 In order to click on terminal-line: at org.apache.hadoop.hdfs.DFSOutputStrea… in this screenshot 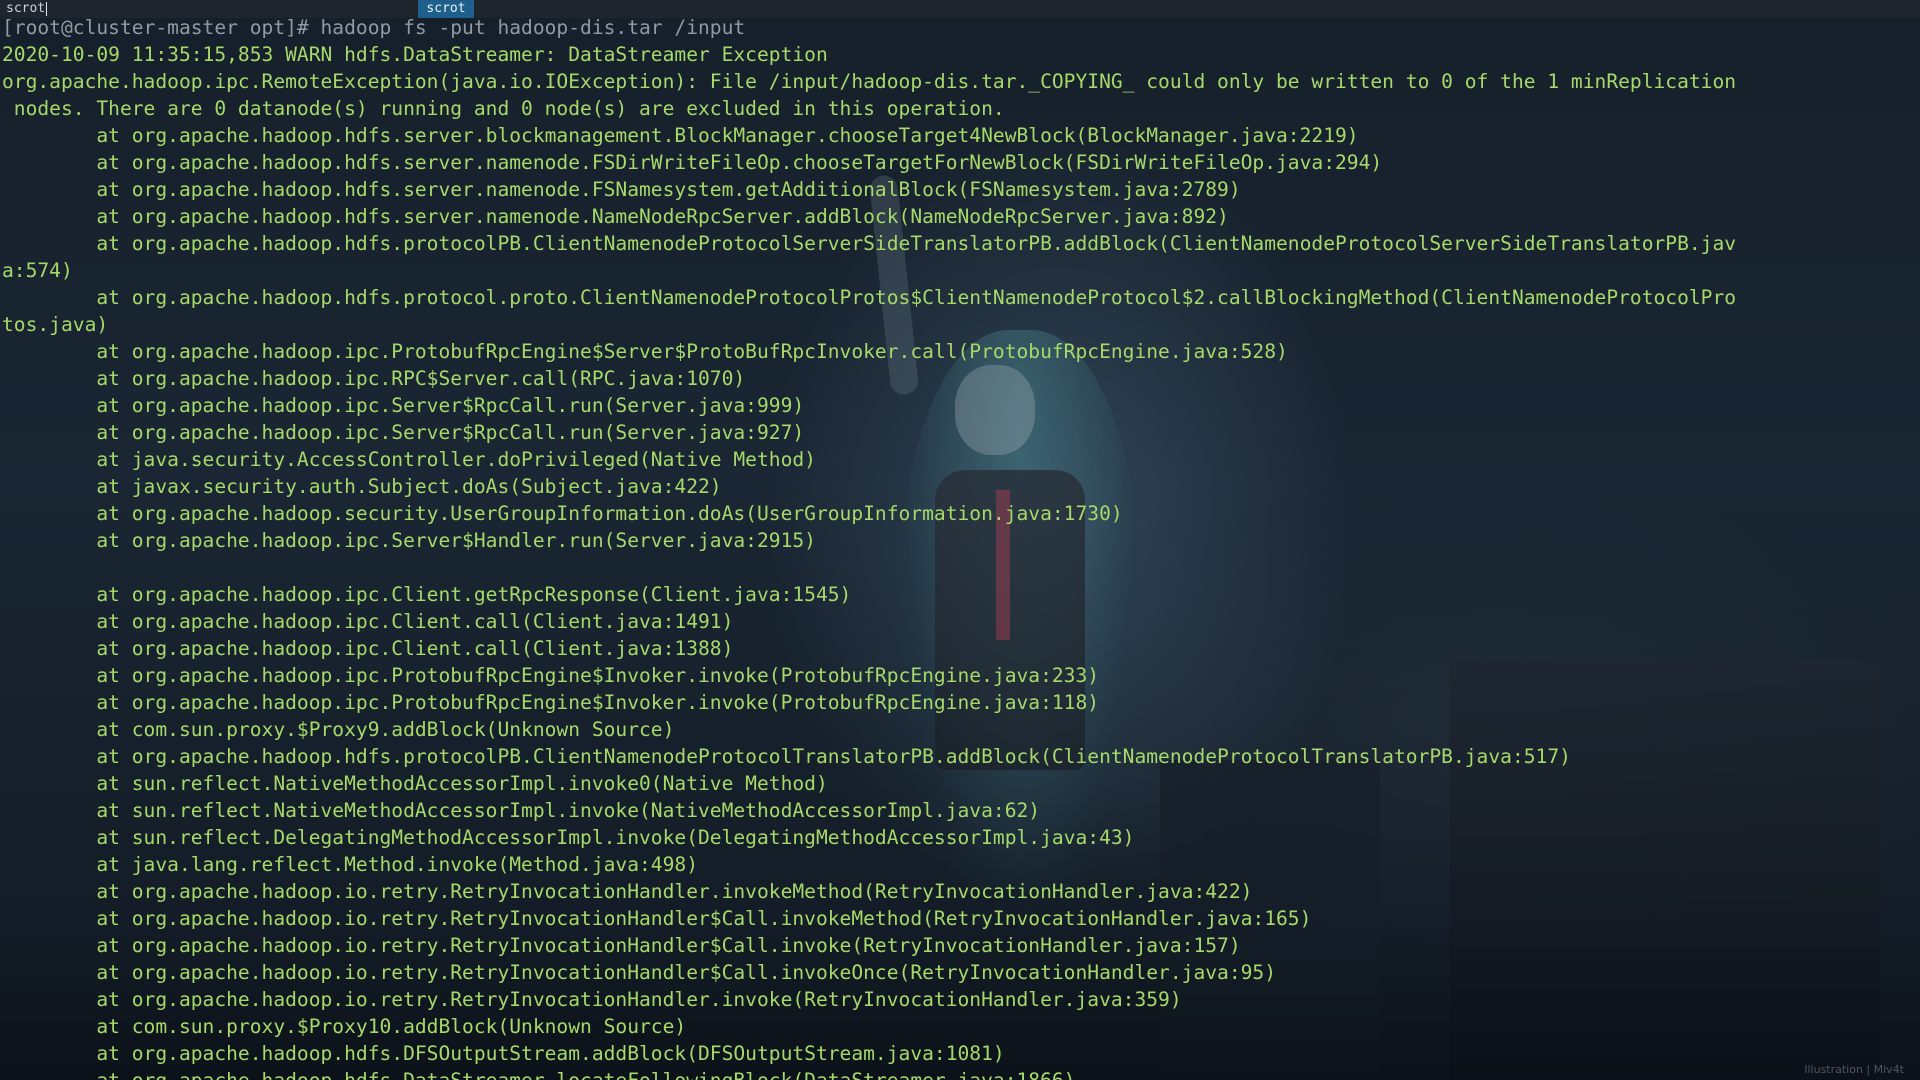, I will do `click(503, 1053)`.